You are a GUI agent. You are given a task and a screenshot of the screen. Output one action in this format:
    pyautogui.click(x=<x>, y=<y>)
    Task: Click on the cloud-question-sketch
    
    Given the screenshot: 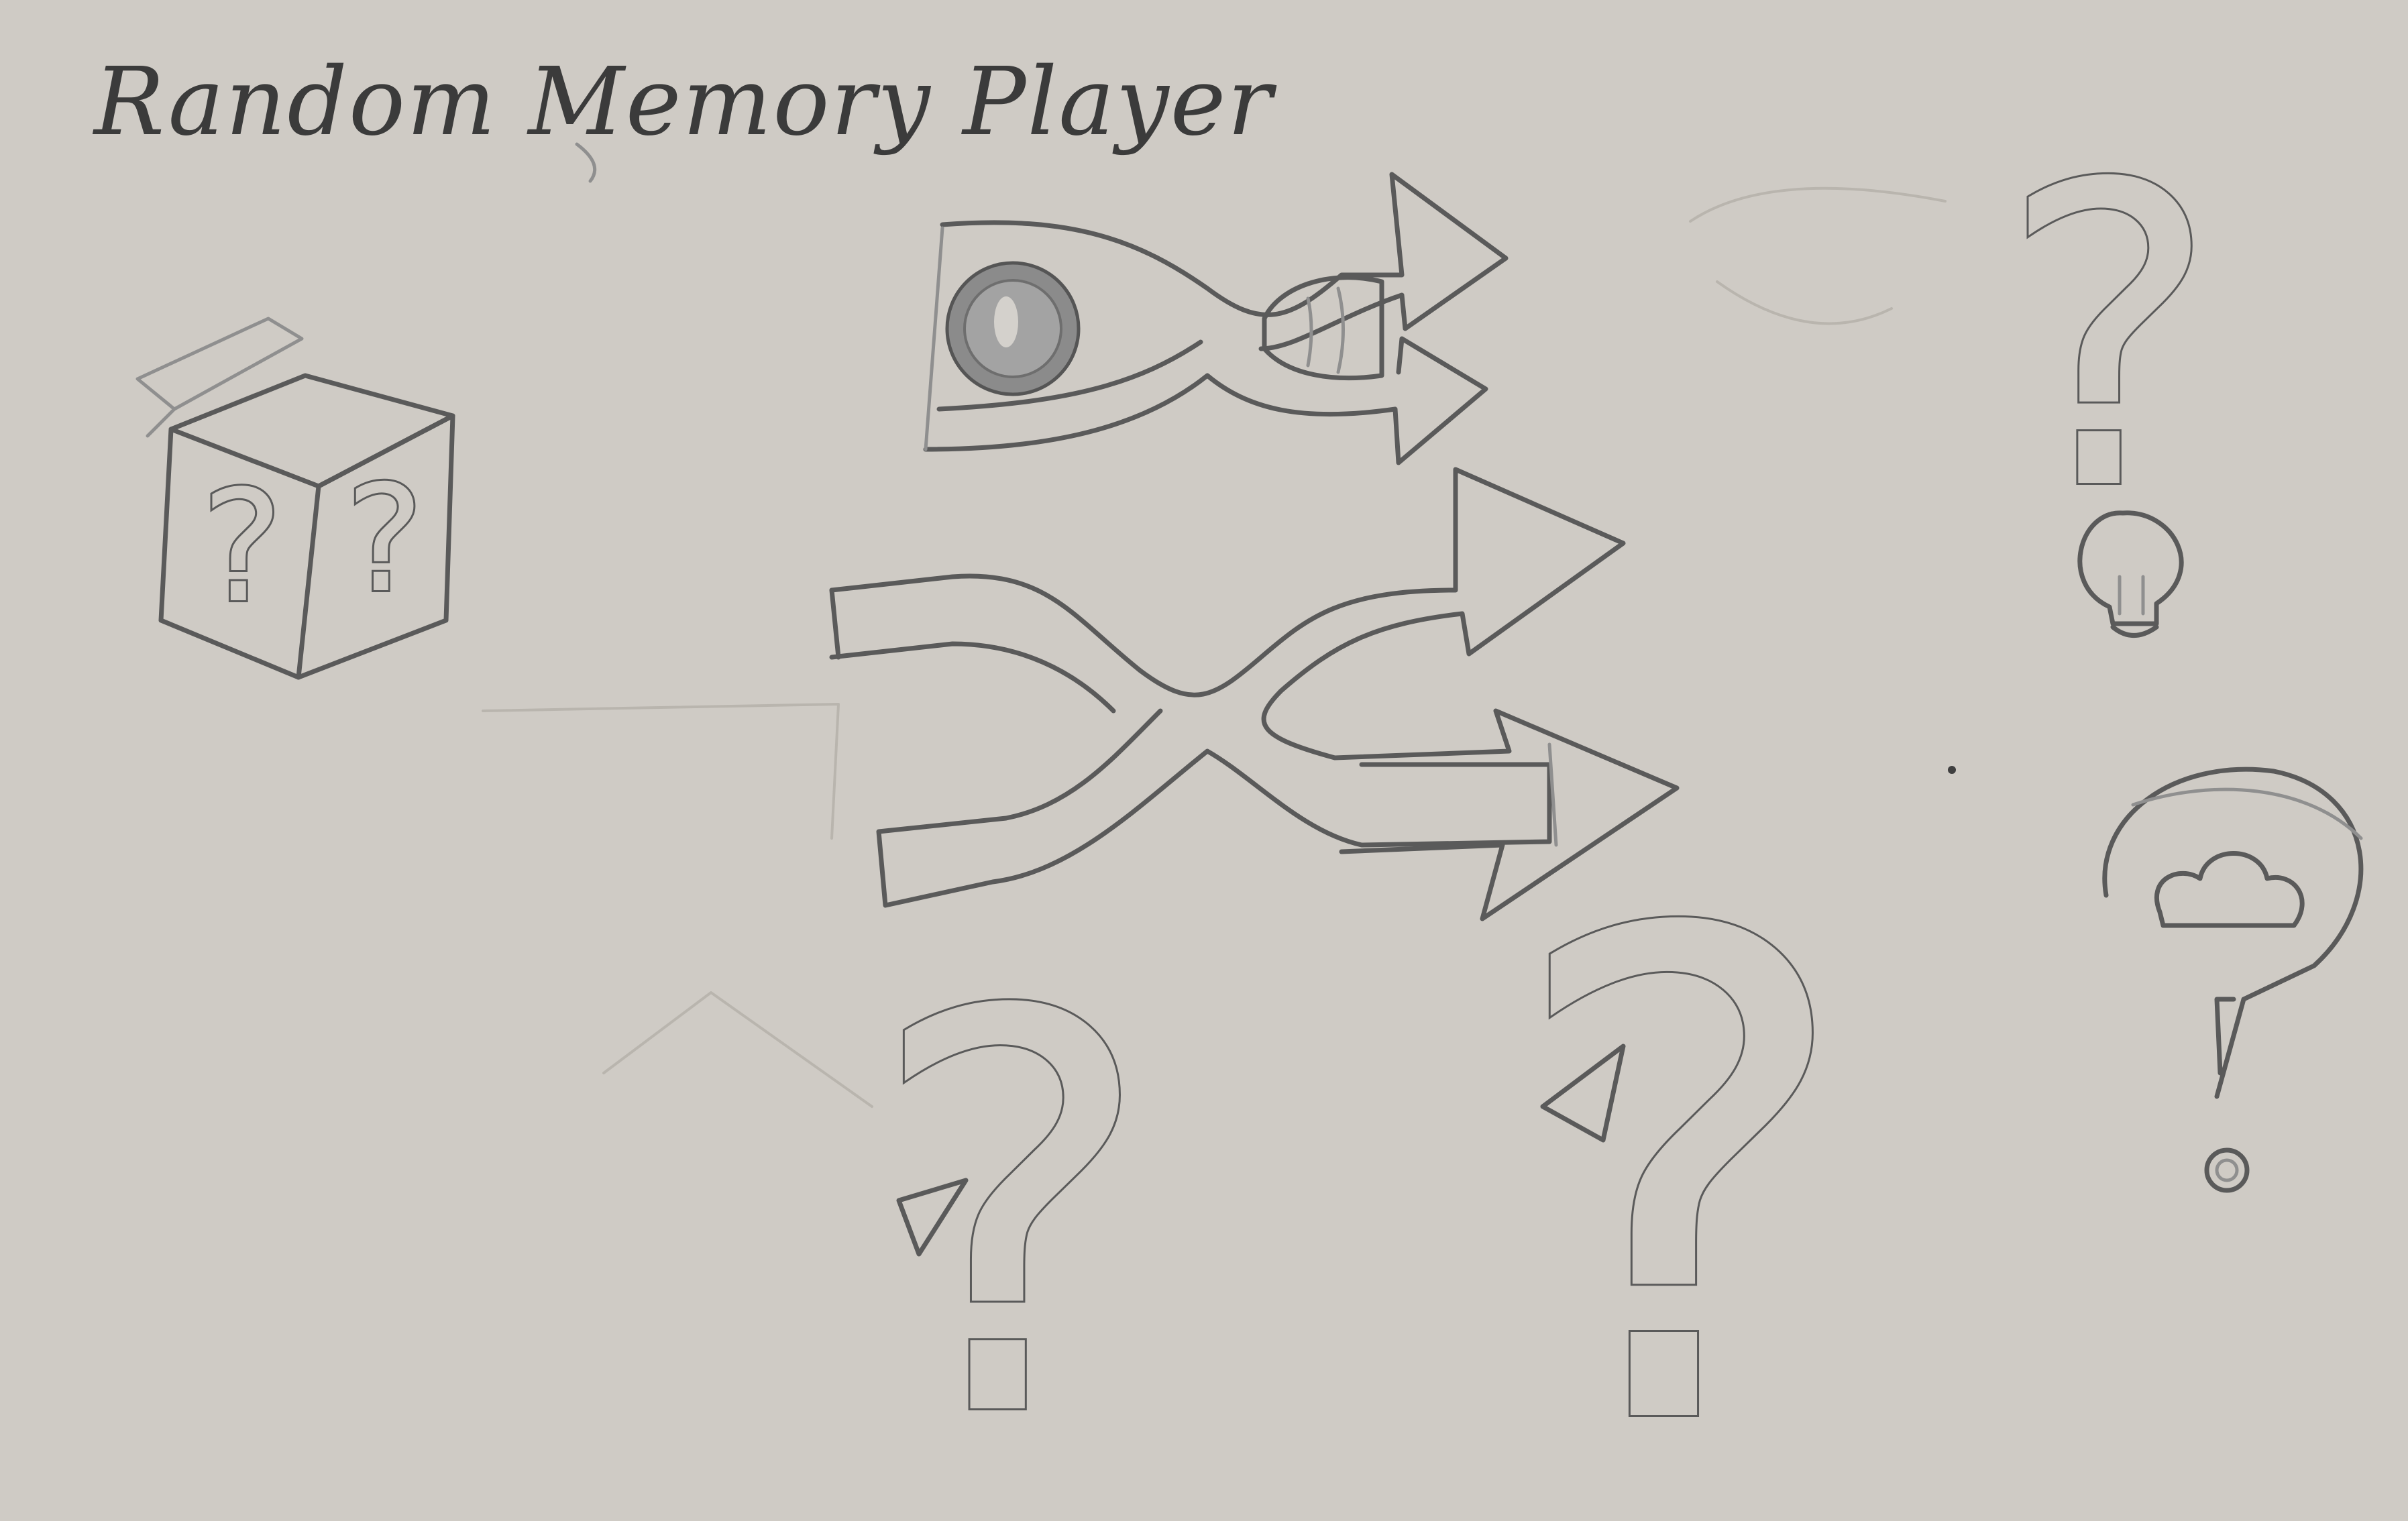 What is the action you would take?
    pyautogui.click(x=2233, y=980)
    